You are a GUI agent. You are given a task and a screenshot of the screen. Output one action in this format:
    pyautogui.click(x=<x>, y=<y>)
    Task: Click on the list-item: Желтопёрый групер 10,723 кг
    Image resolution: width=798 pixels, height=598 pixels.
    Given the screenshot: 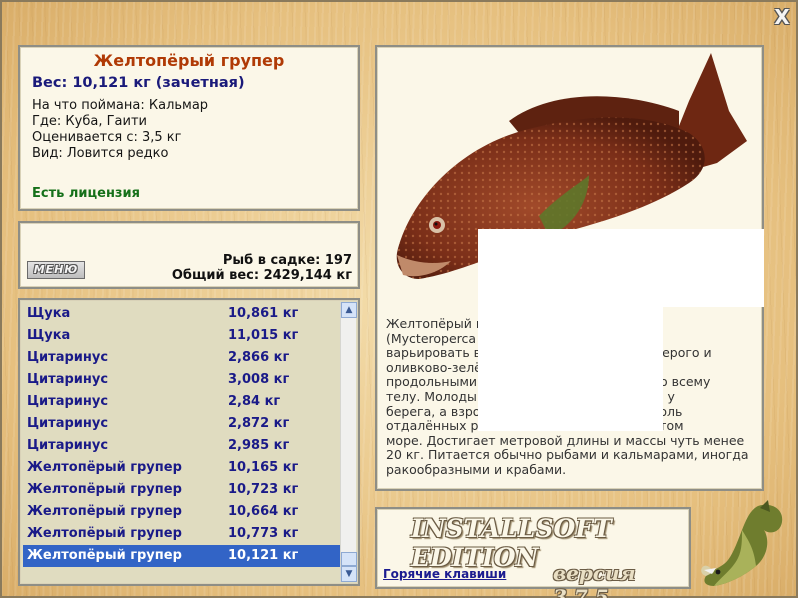 What is the action you would take?
    pyautogui.click(x=182, y=490)
    